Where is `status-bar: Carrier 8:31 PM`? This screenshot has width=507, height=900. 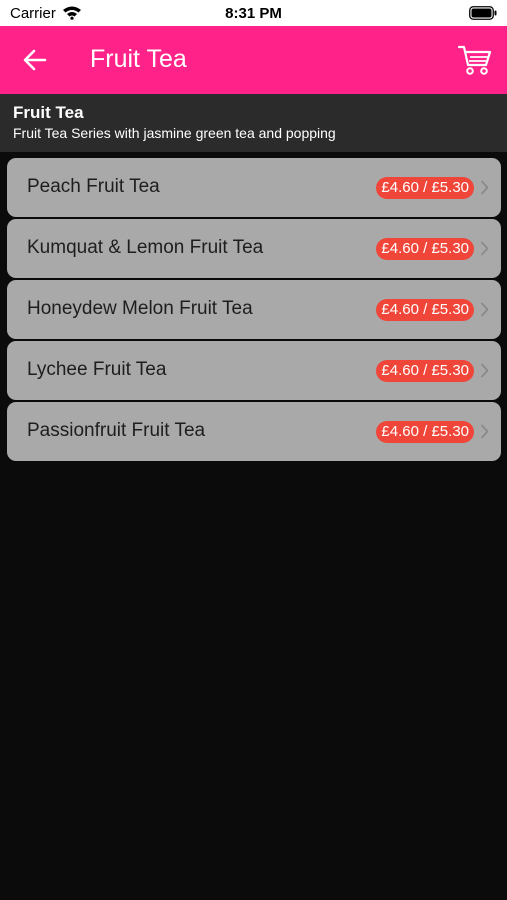
status-bar: Carrier 8:31 PM is located at coordinates (253, 13).